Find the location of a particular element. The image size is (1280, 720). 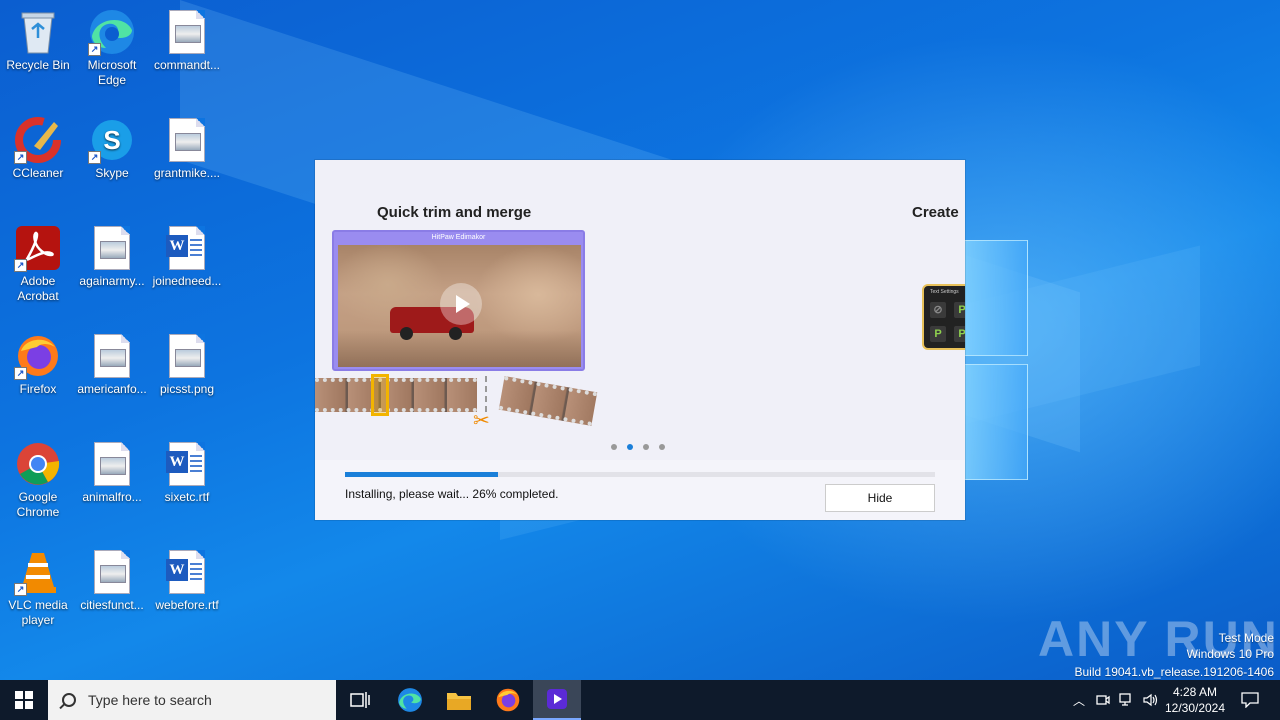

icon-label: Firefox is located at coordinates (38, 389).